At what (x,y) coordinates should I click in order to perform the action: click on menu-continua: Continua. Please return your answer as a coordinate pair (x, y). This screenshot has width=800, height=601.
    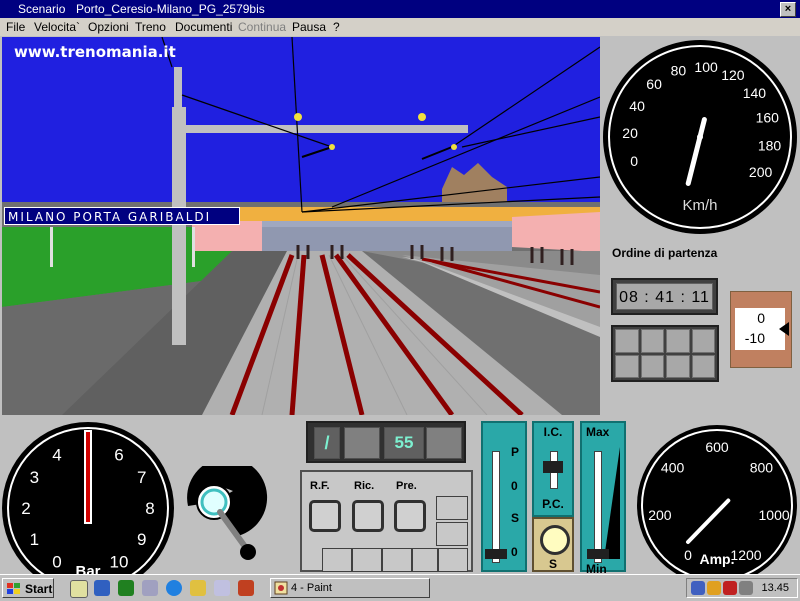
    Looking at the image, I should click on (262, 27).